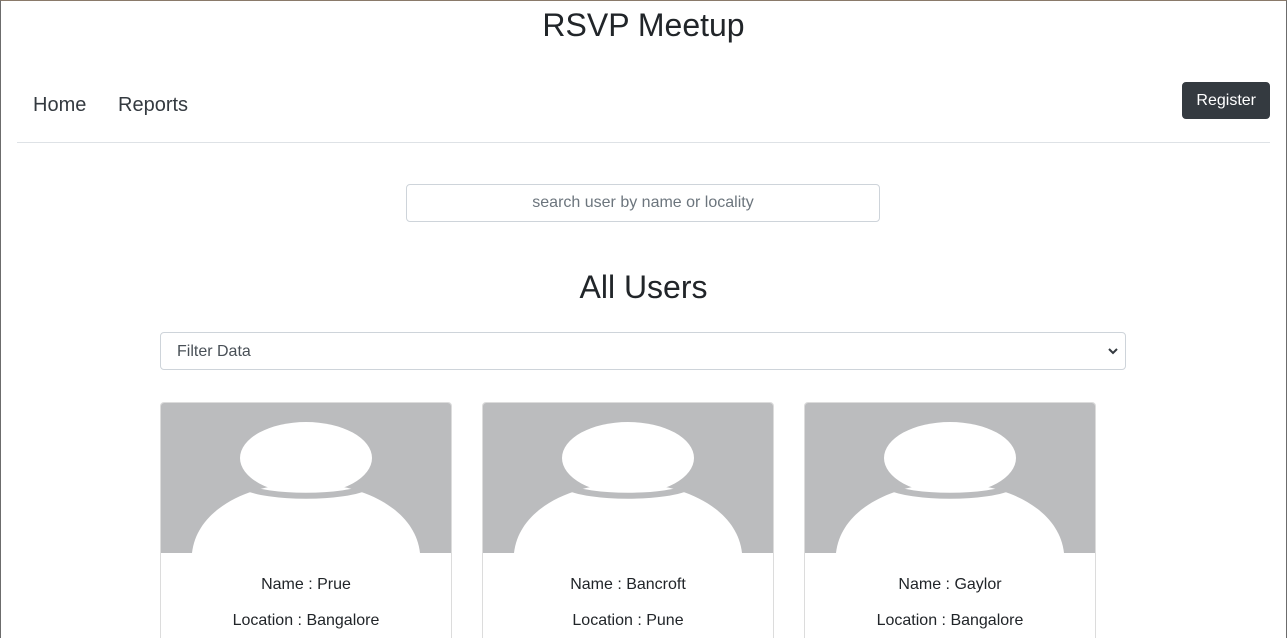 The height and width of the screenshot is (638, 1287). Describe the element at coordinates (643, 287) in the screenshot. I see `section-title: All Users` at that location.